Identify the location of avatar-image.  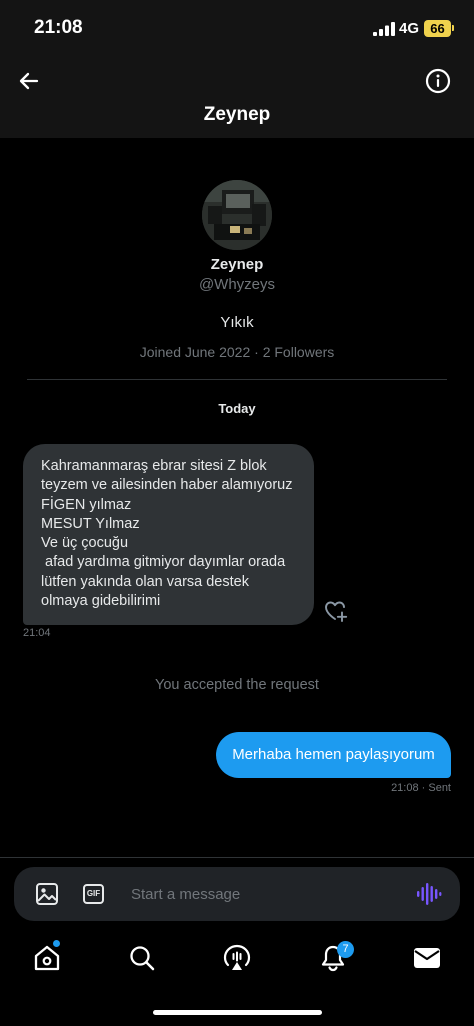
(237, 215).